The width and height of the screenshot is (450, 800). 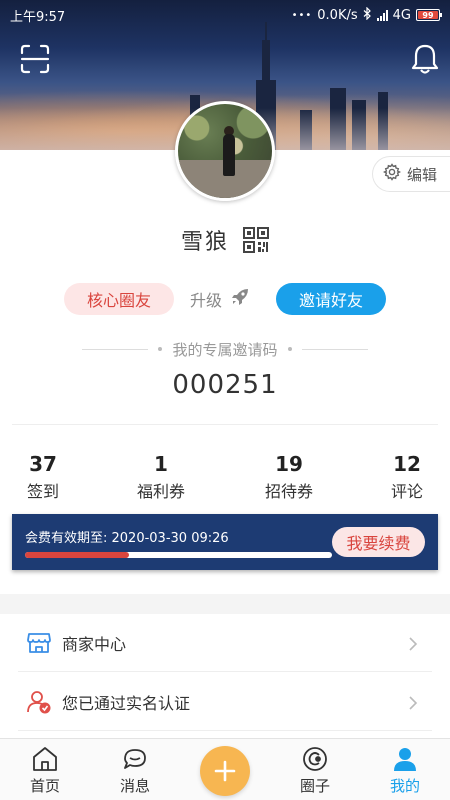 I want to click on store-icon, so click(x=39, y=643).